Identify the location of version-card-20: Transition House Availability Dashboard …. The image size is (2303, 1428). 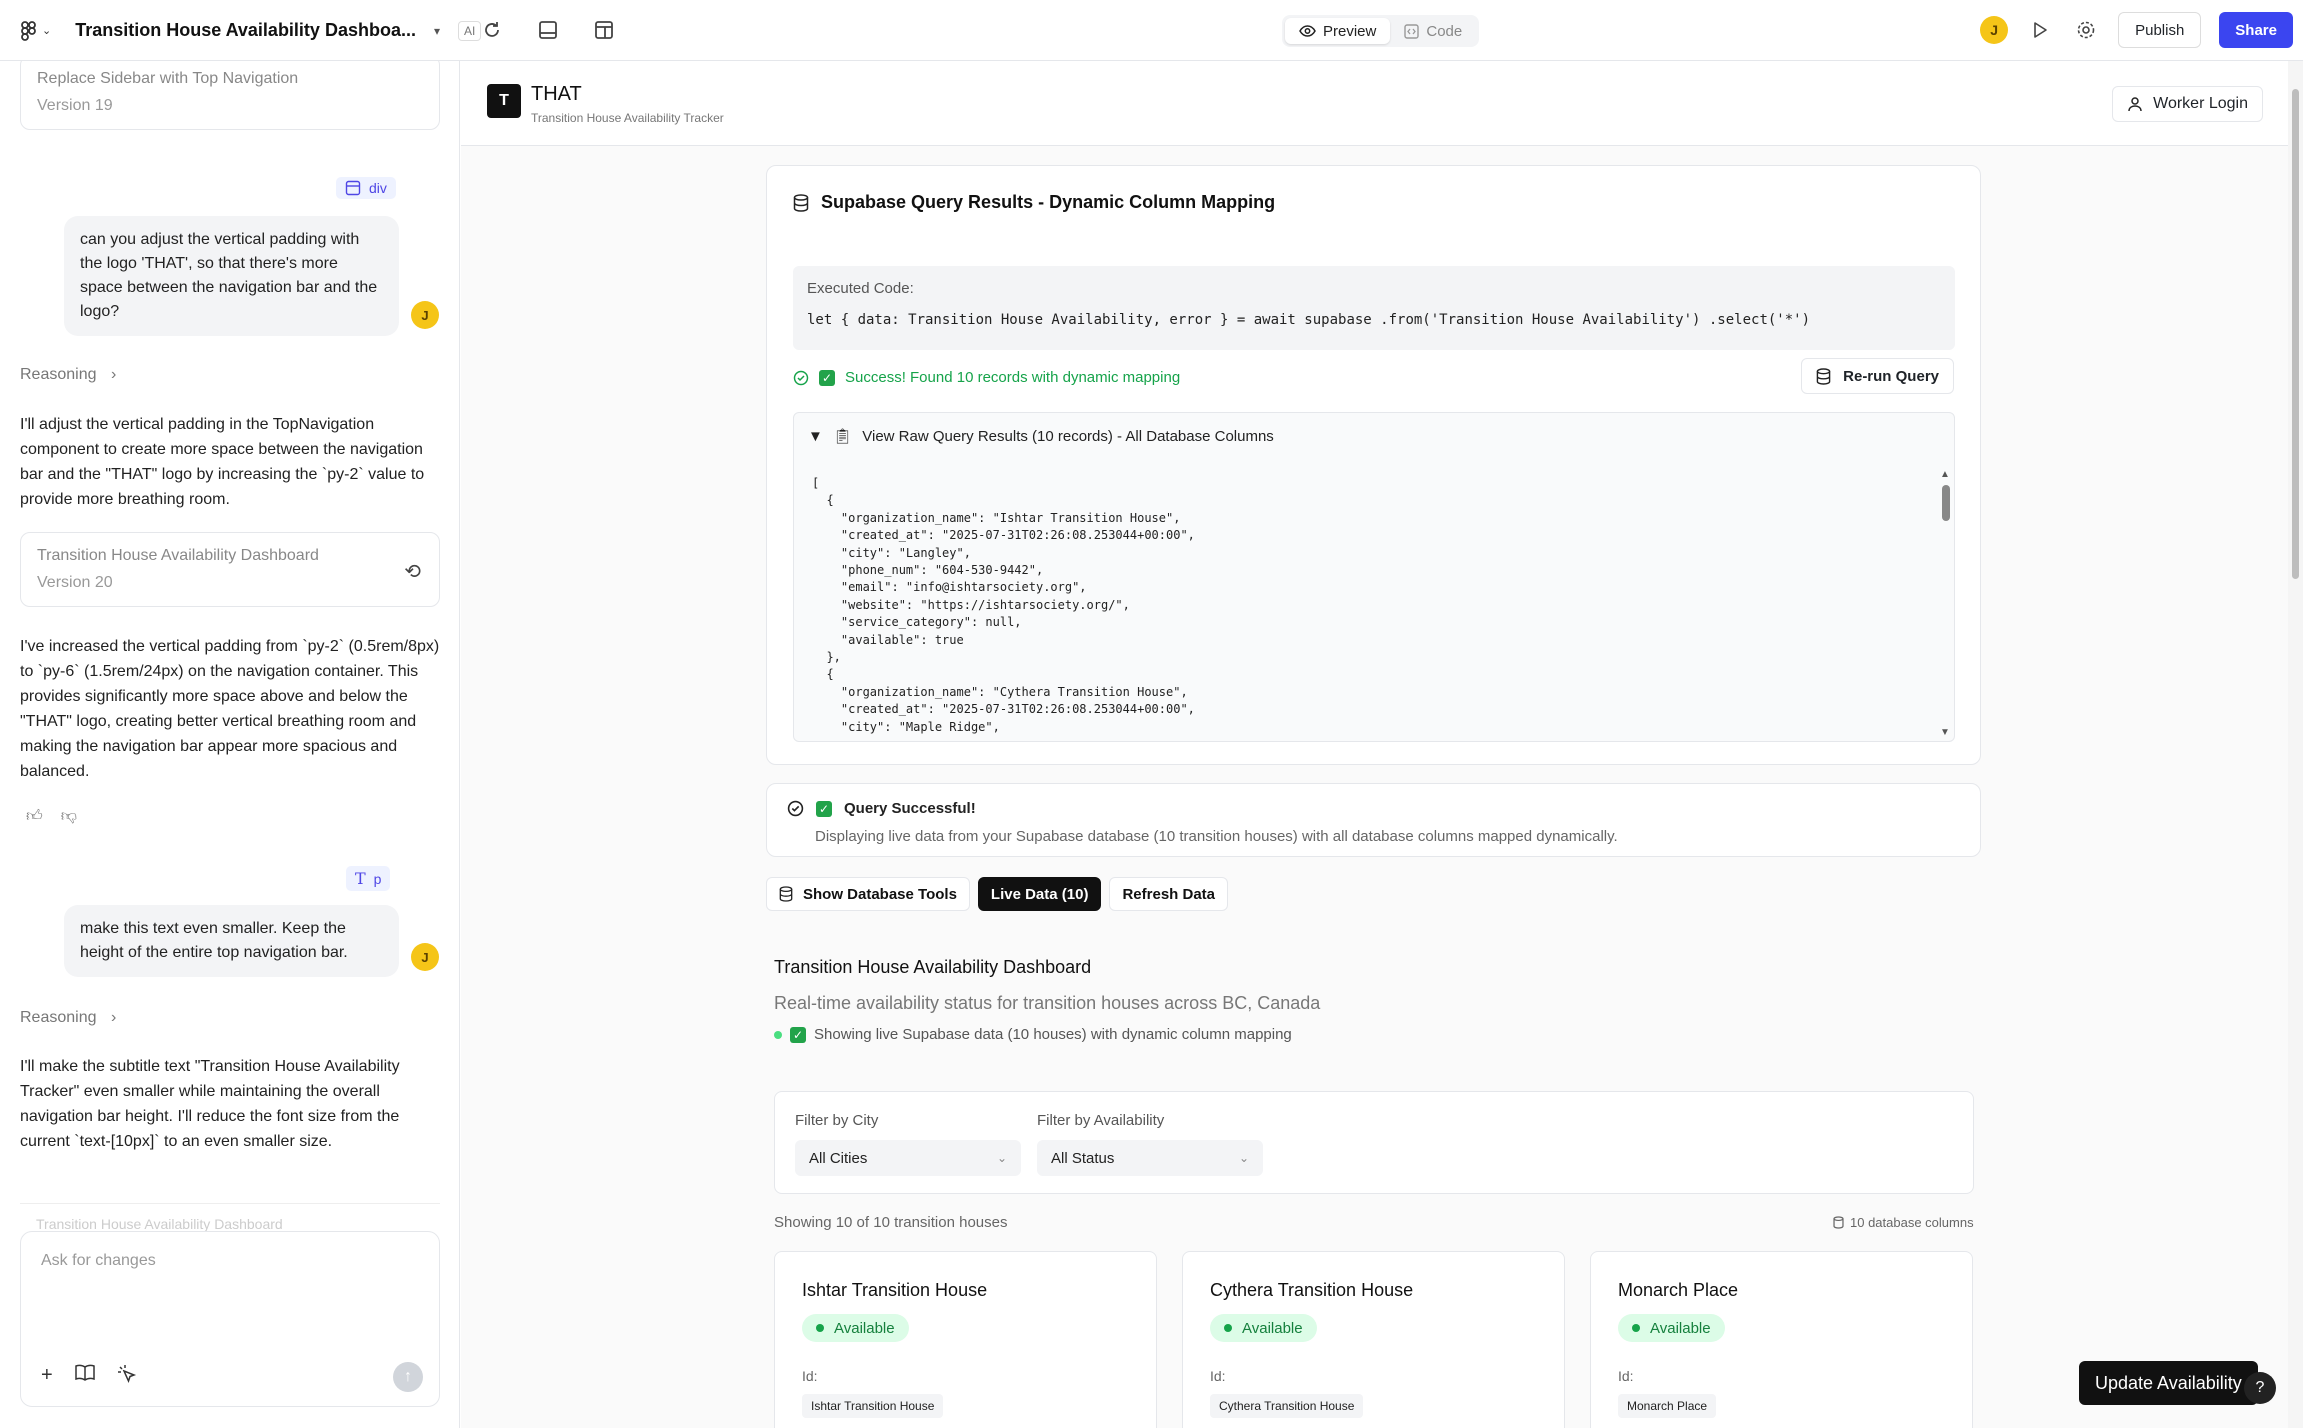
(230, 569).